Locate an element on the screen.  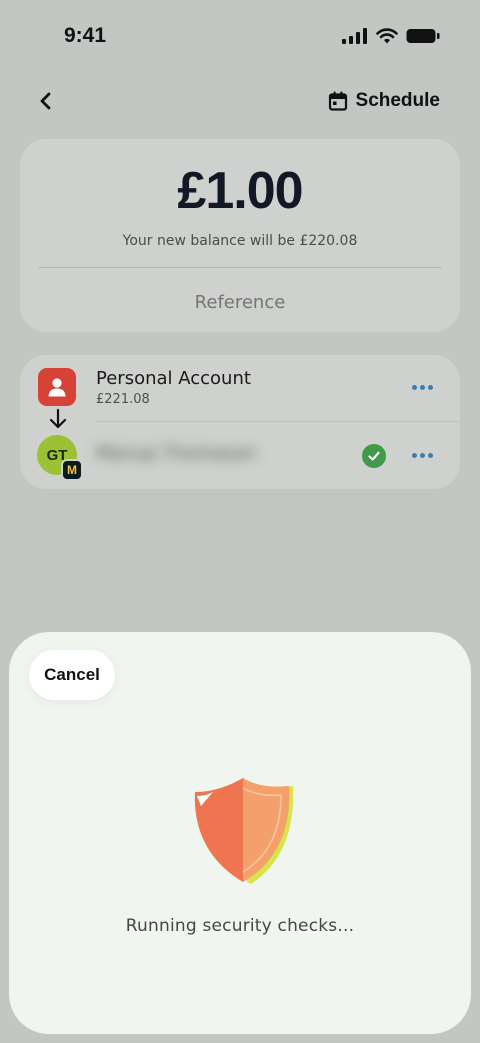
status-icons is located at coordinates (391, 36).